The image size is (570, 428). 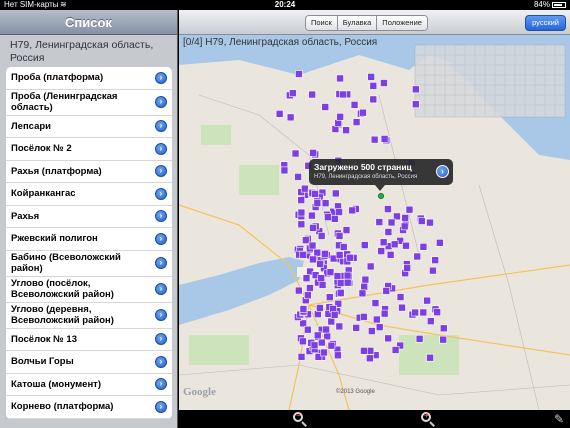 I want to click on zoom-in-button: +, so click(x=428, y=419).